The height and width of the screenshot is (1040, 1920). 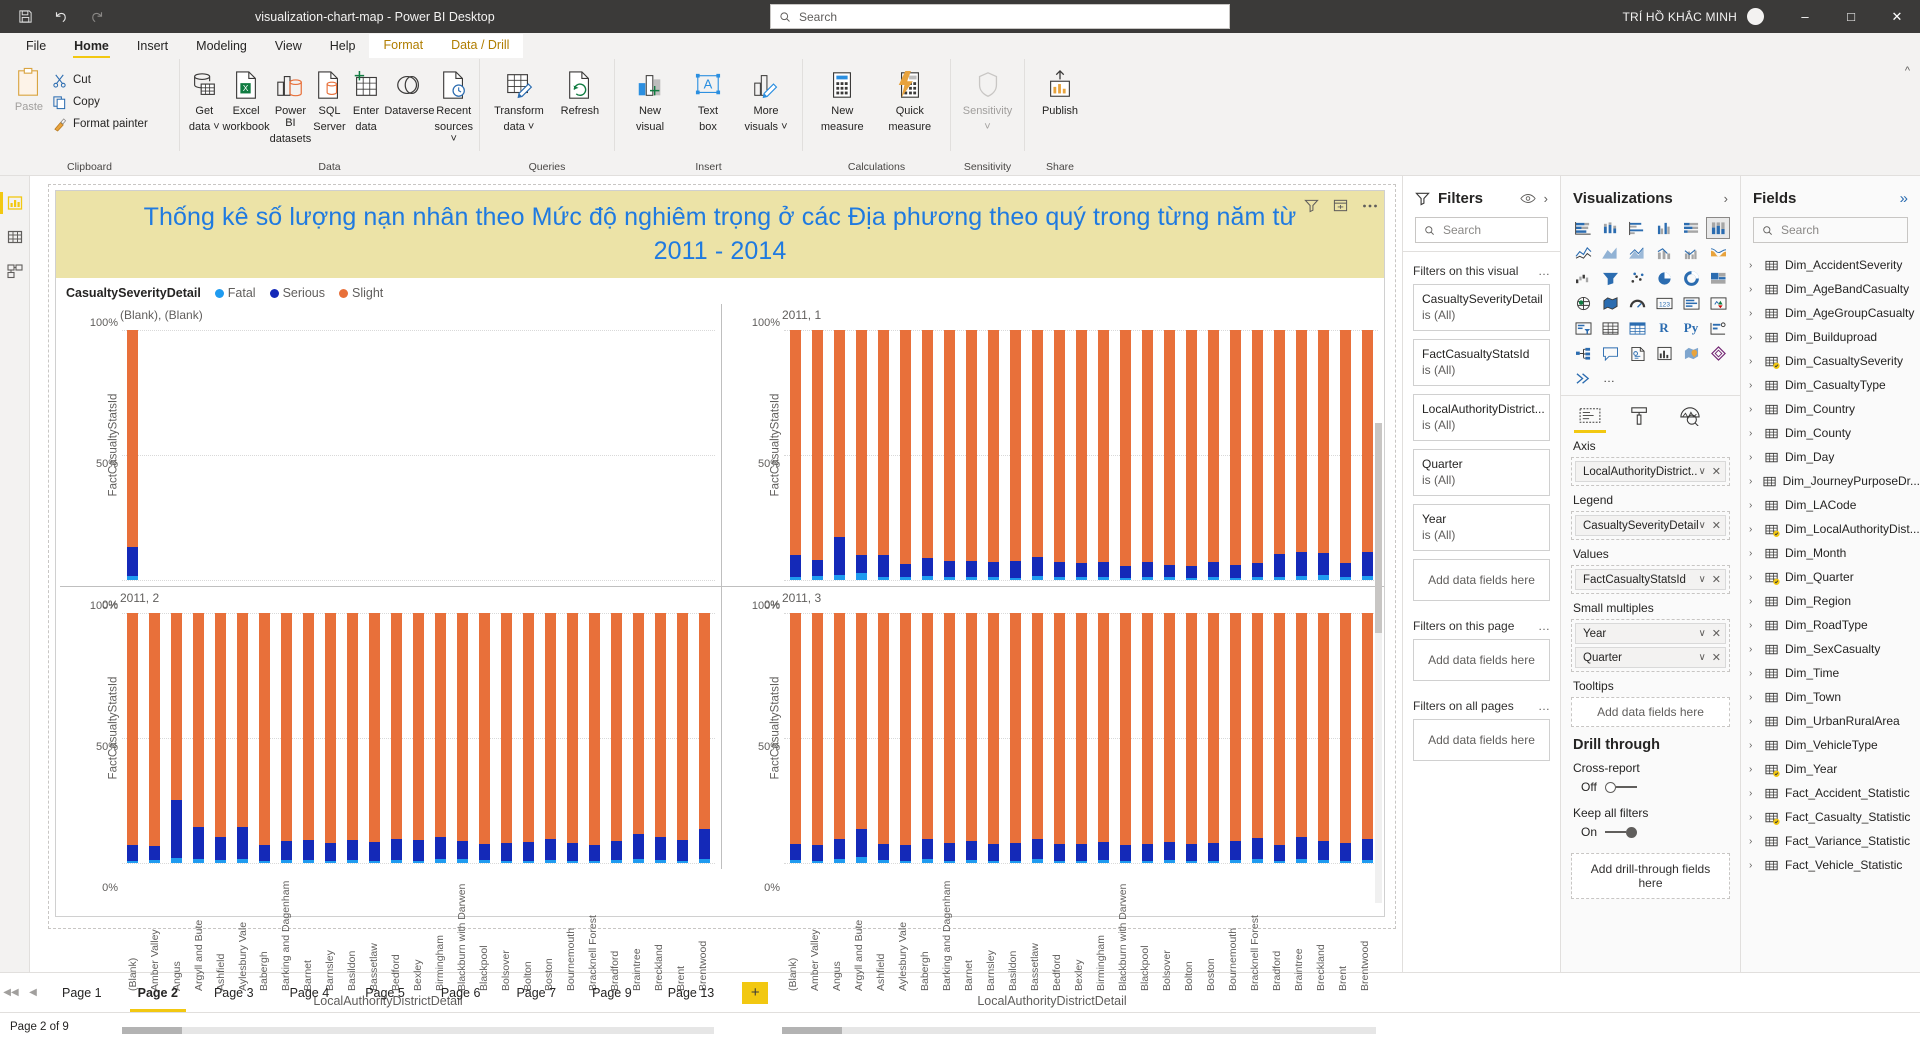 What do you see at coordinates (246, 98) in the screenshot?
I see `excel-workbook-button: X Excel workbook` at bounding box center [246, 98].